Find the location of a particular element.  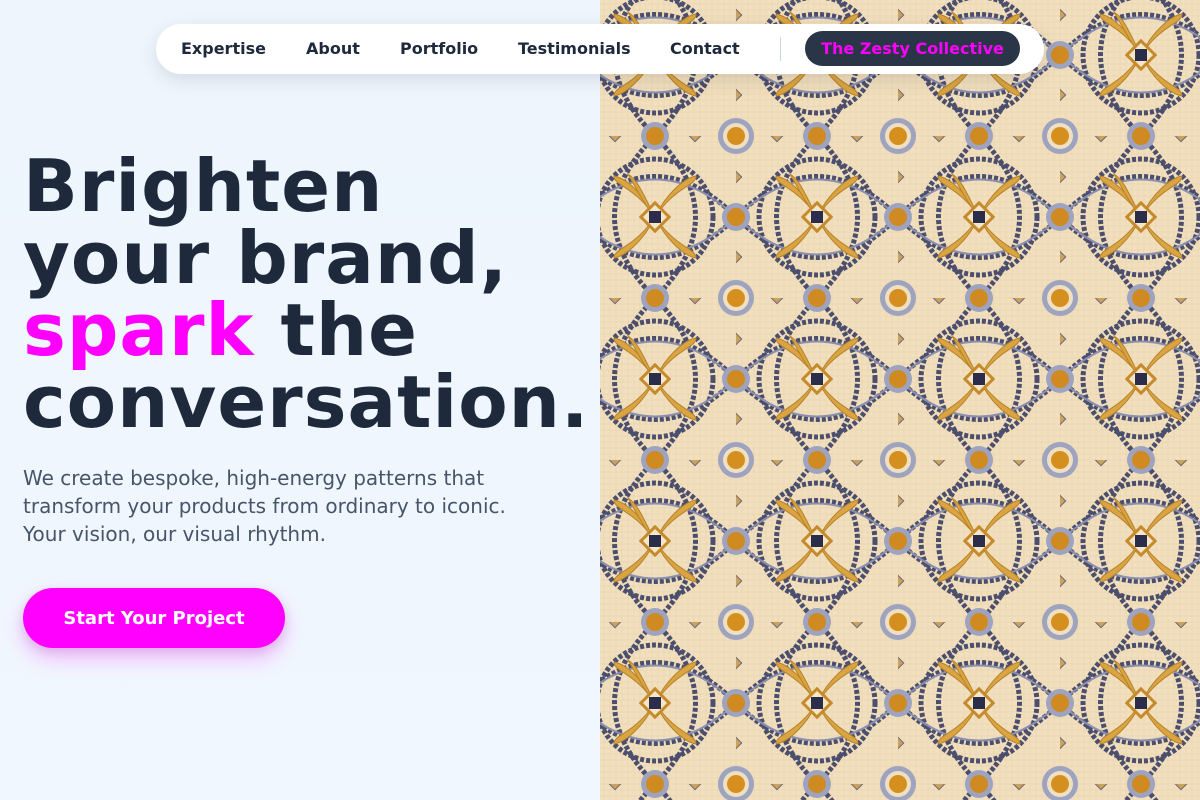

brand-cta-button: The Zesty Collective is located at coordinates (912, 48).